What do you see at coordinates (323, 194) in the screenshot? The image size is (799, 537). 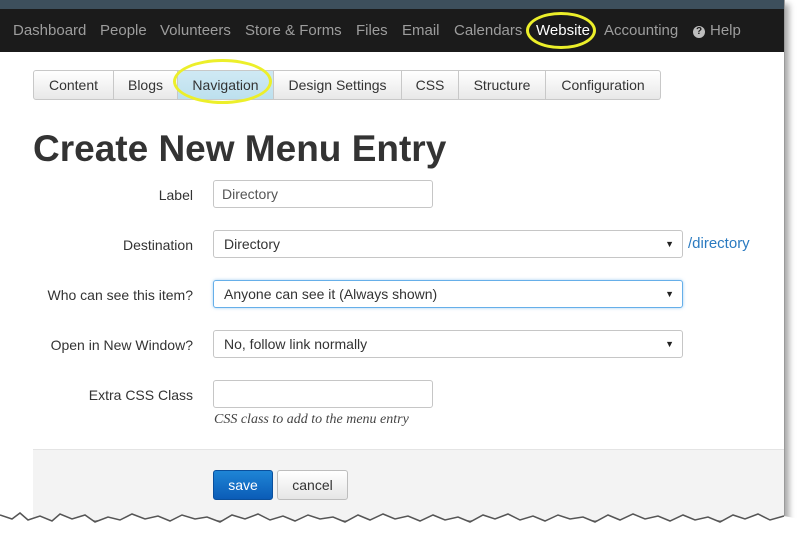 I see `label-input: Directory` at bounding box center [323, 194].